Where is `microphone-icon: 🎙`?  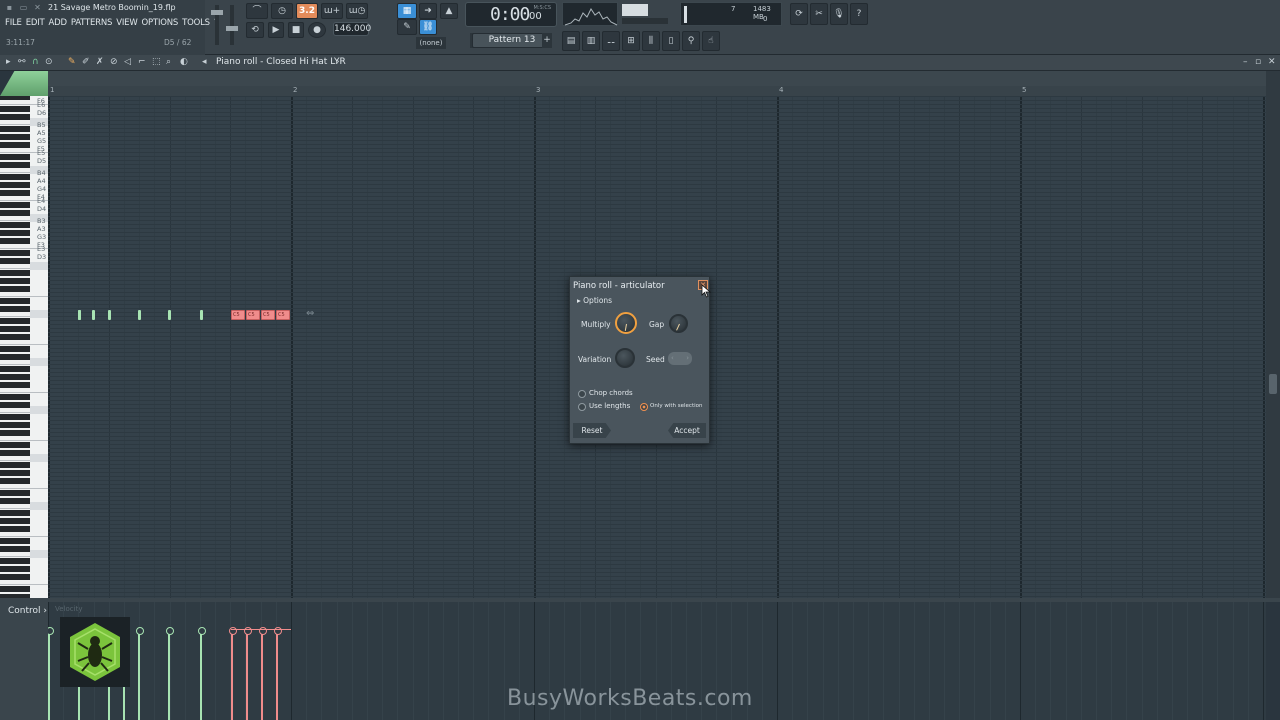 microphone-icon: 🎙 is located at coordinates (839, 14).